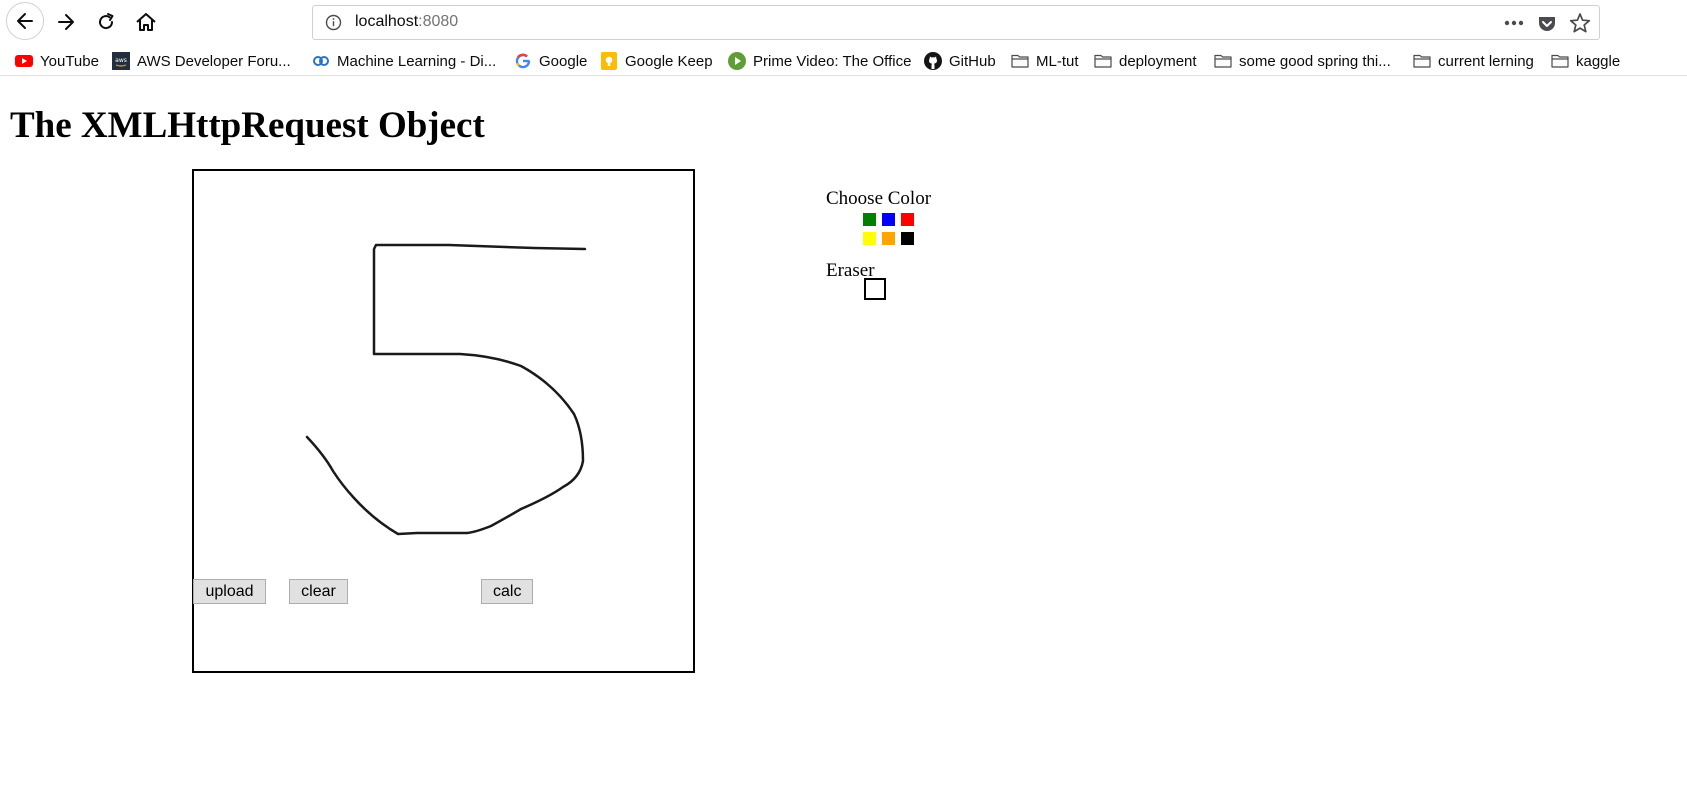 The image size is (1687, 787). I want to click on bookmark-folder-current-lerning: current lerning, so click(1473, 61).